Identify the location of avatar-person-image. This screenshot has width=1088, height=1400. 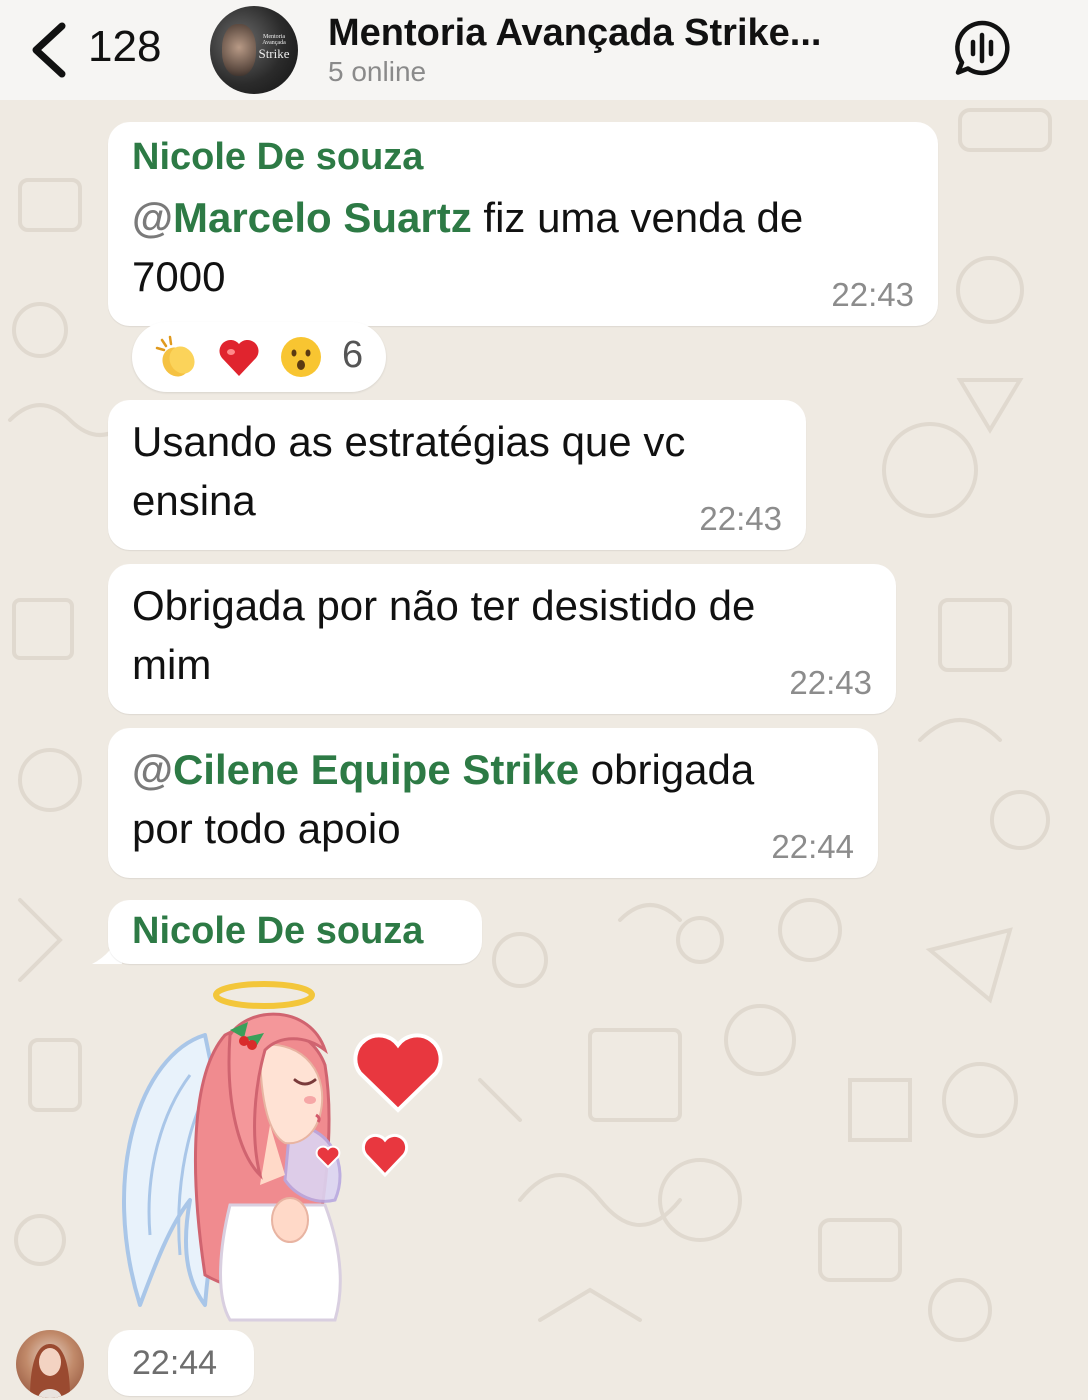
(239, 50).